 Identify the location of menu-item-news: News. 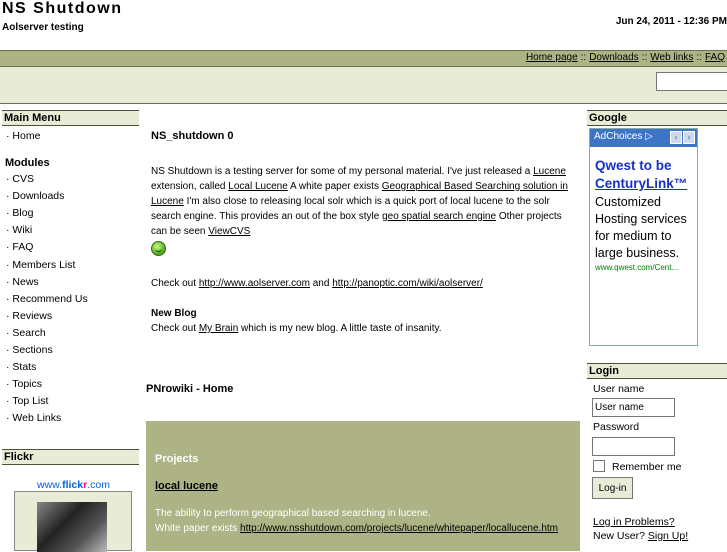
(70, 284).